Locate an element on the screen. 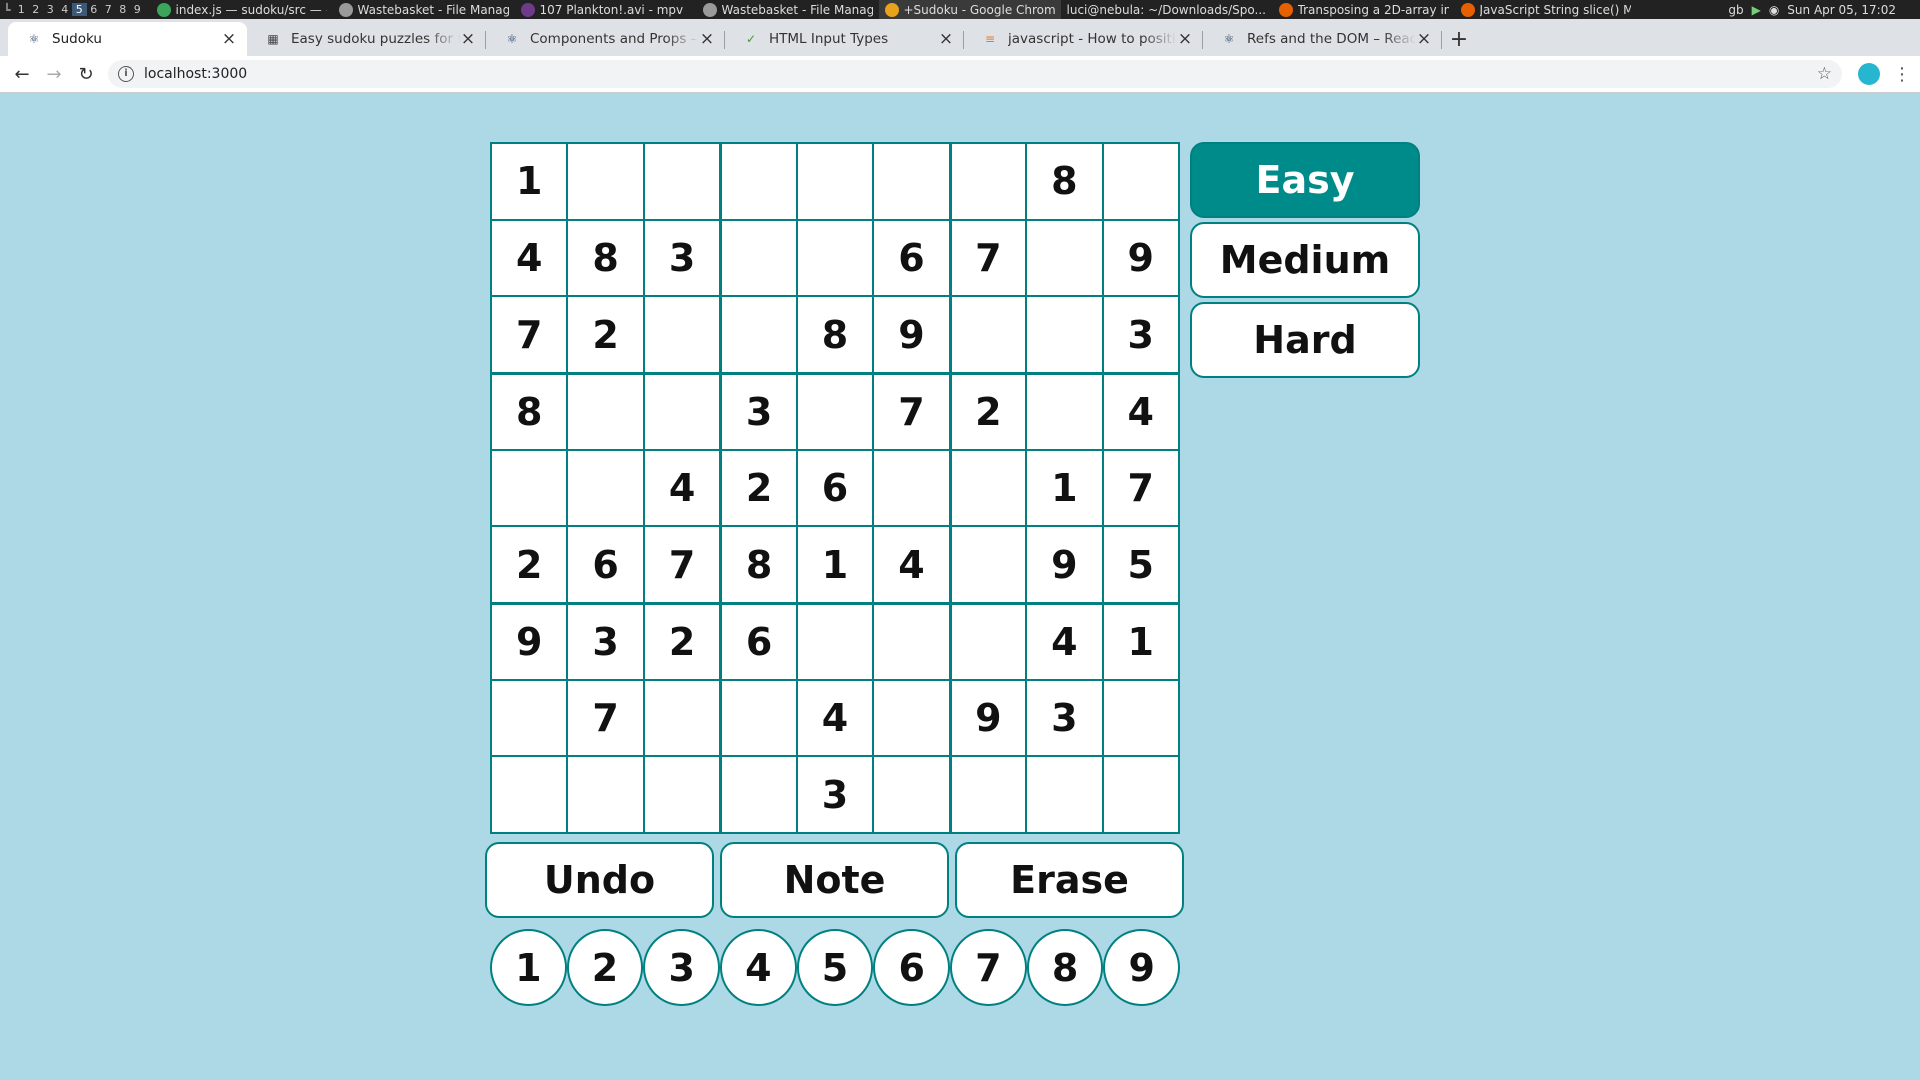 The width and height of the screenshot is (1920, 1080). erase-button: Erase is located at coordinates (1069, 880).